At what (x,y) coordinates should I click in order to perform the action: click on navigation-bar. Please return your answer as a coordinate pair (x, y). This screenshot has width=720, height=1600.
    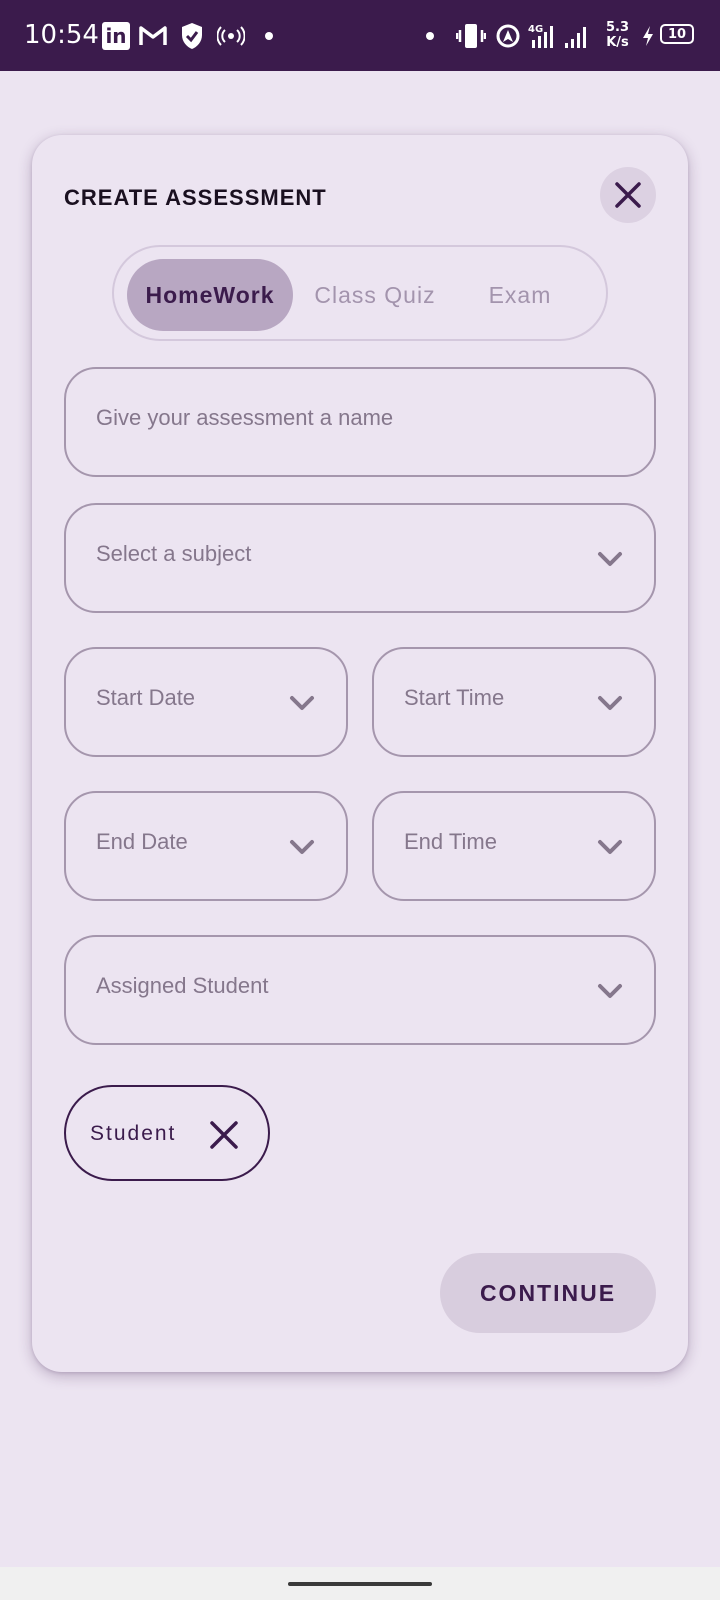
    Looking at the image, I should click on (360, 1583).